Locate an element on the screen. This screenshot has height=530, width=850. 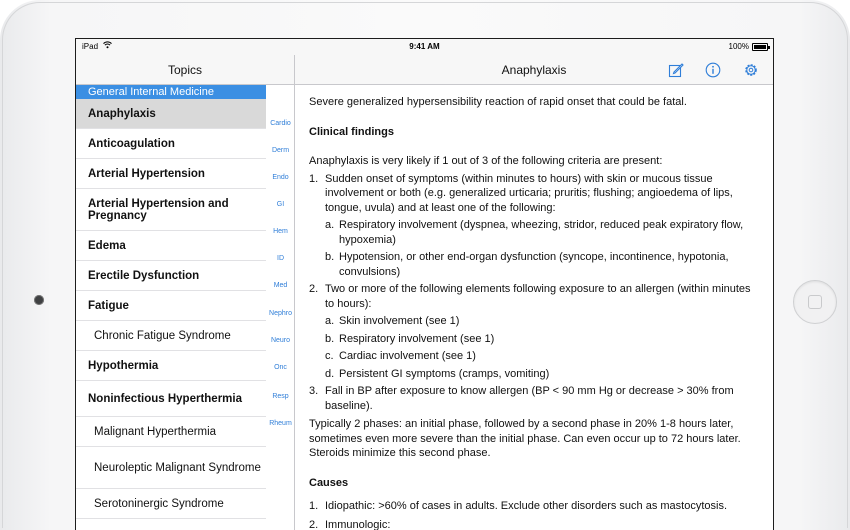
cause-item: 2. Immunologic: is located at coordinates (534, 524).